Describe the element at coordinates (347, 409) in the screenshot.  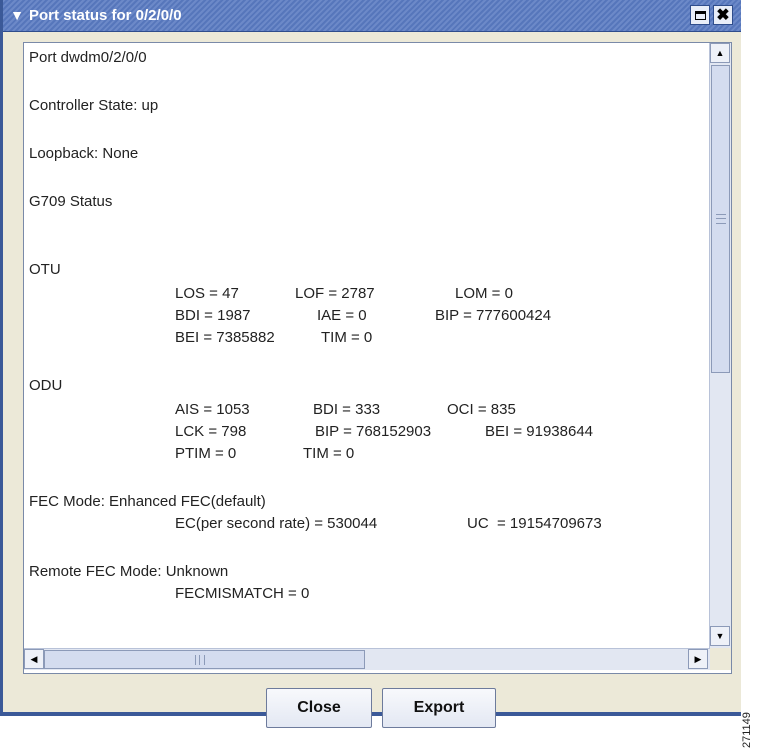
I see `odu-bdi: BDI = 333` at that location.